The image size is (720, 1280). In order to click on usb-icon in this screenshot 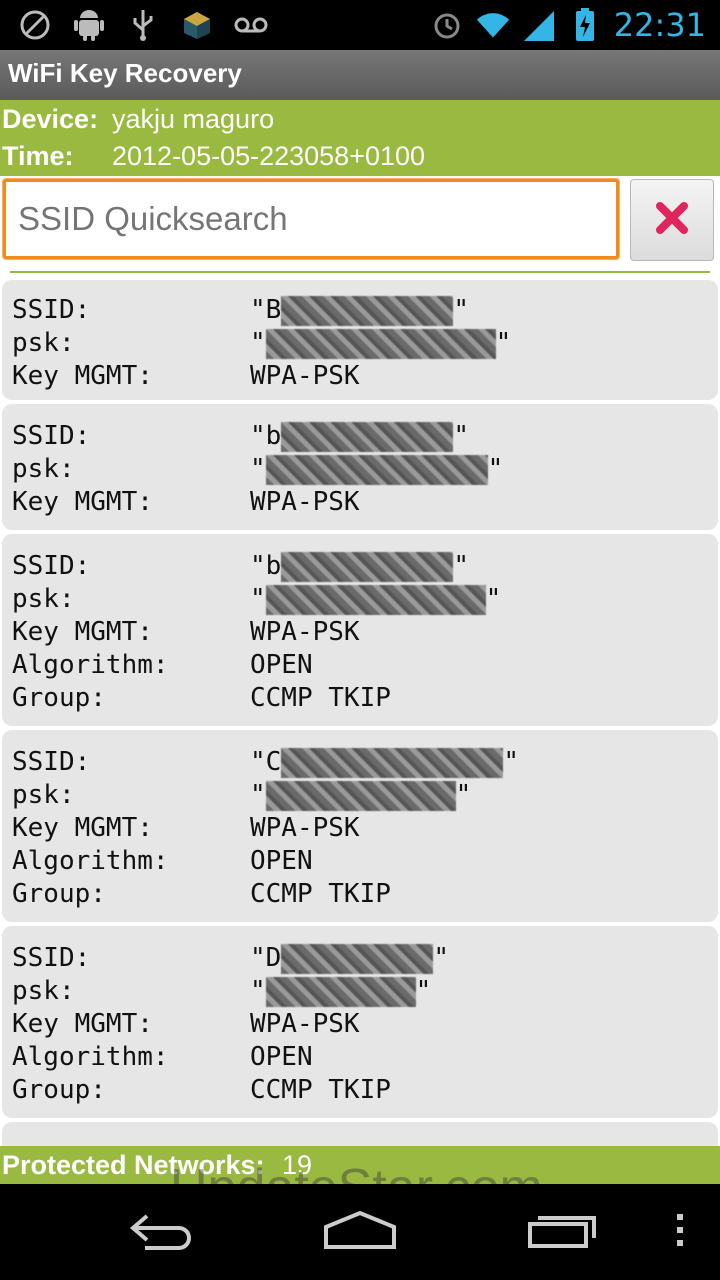, I will do `click(143, 25)`.